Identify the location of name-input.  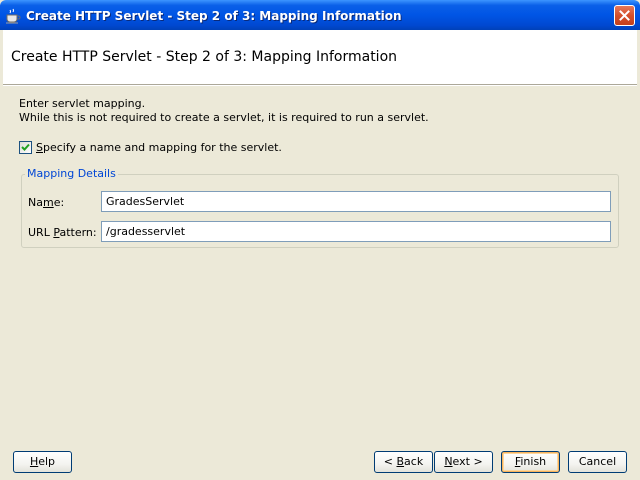
(356, 201).